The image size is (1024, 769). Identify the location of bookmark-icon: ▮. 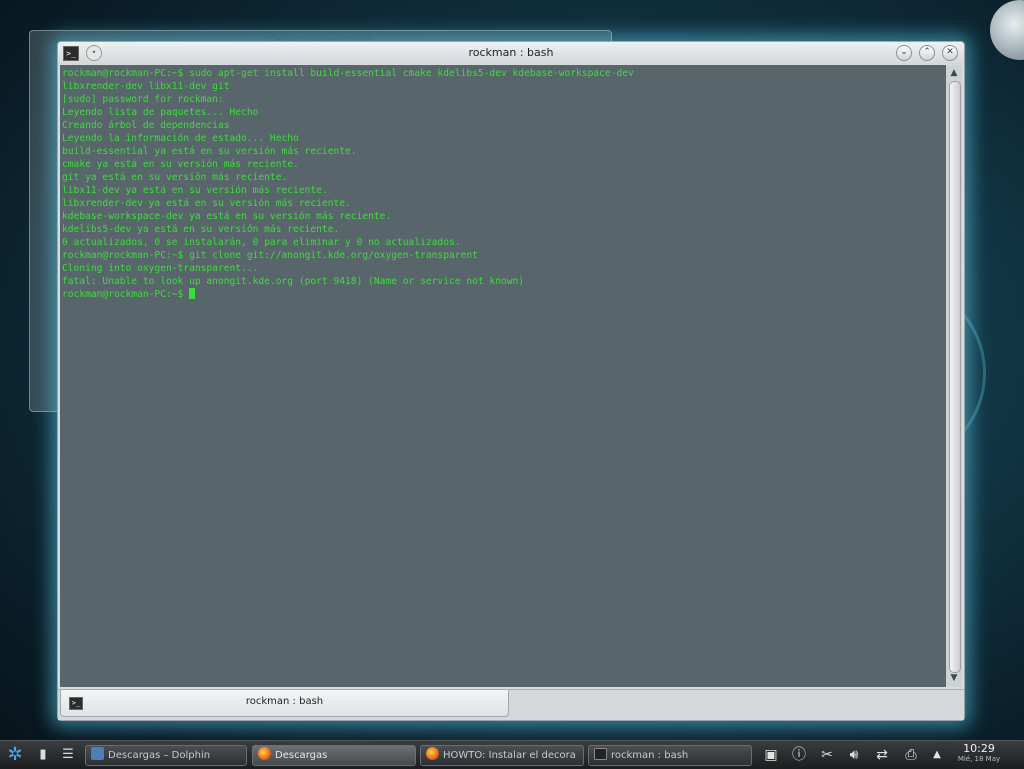
(43, 755).